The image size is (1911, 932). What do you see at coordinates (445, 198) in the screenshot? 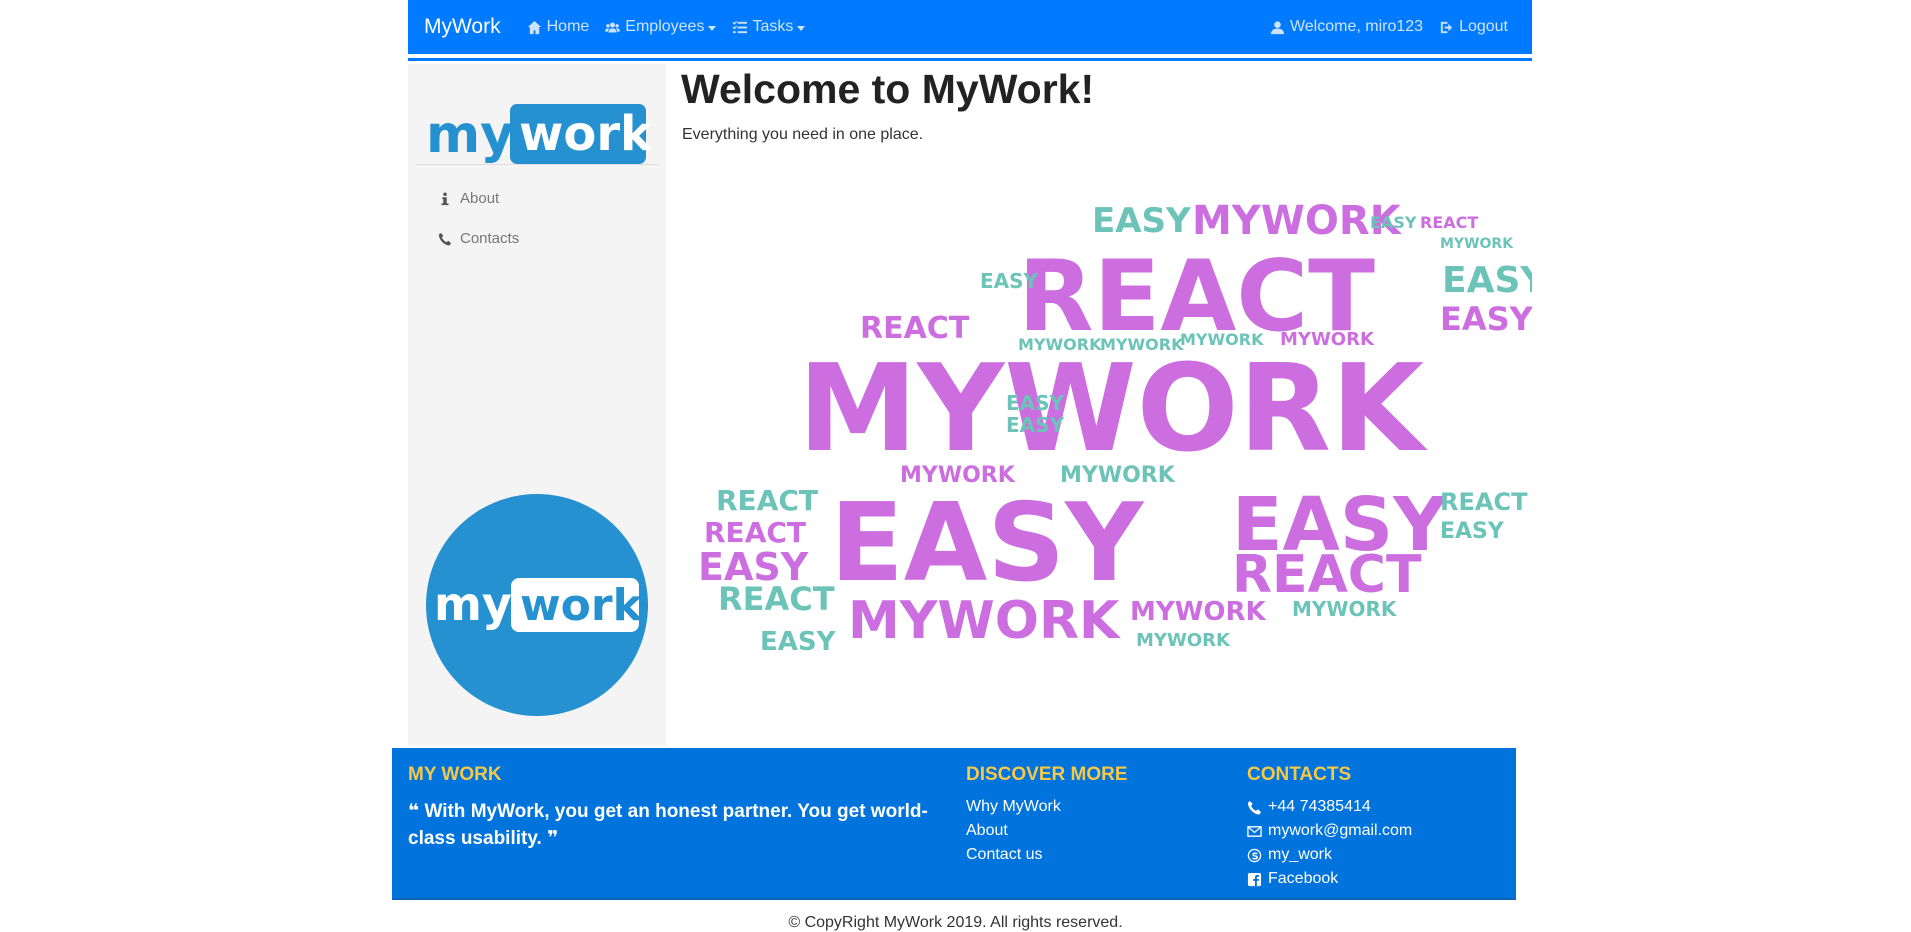
I see `info-icon` at bounding box center [445, 198].